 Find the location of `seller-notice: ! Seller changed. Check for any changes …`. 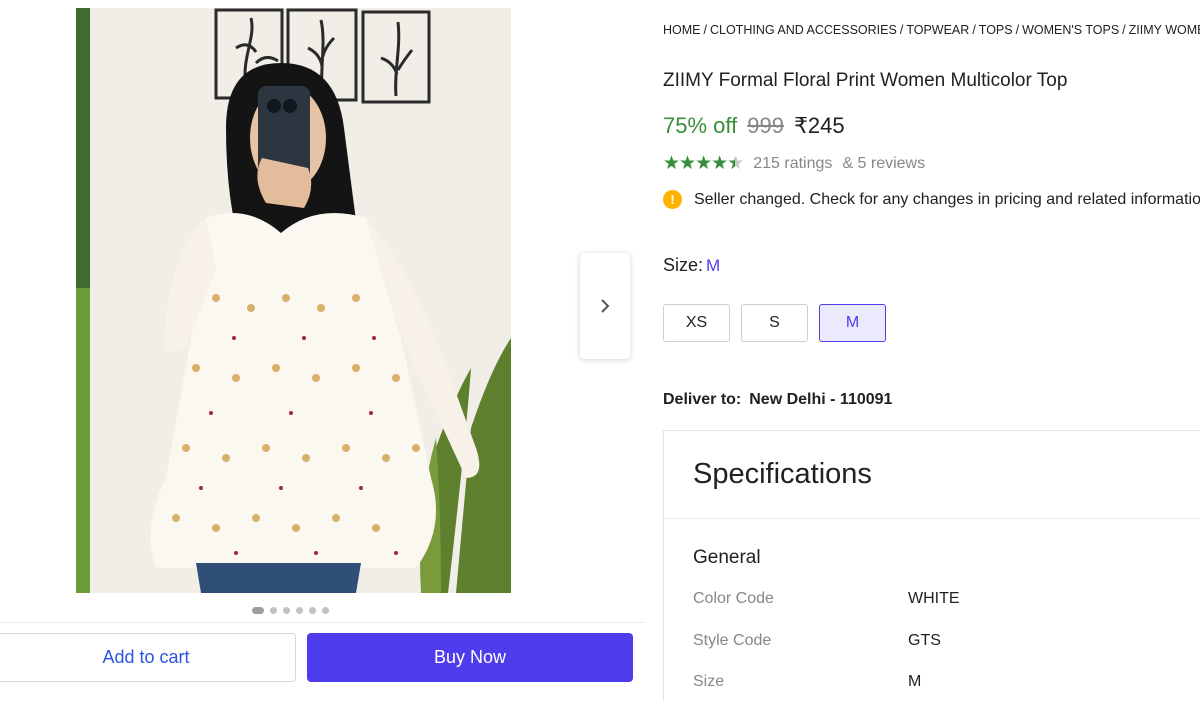

seller-notice: ! Seller changed. Check for any changes … is located at coordinates (931, 199).